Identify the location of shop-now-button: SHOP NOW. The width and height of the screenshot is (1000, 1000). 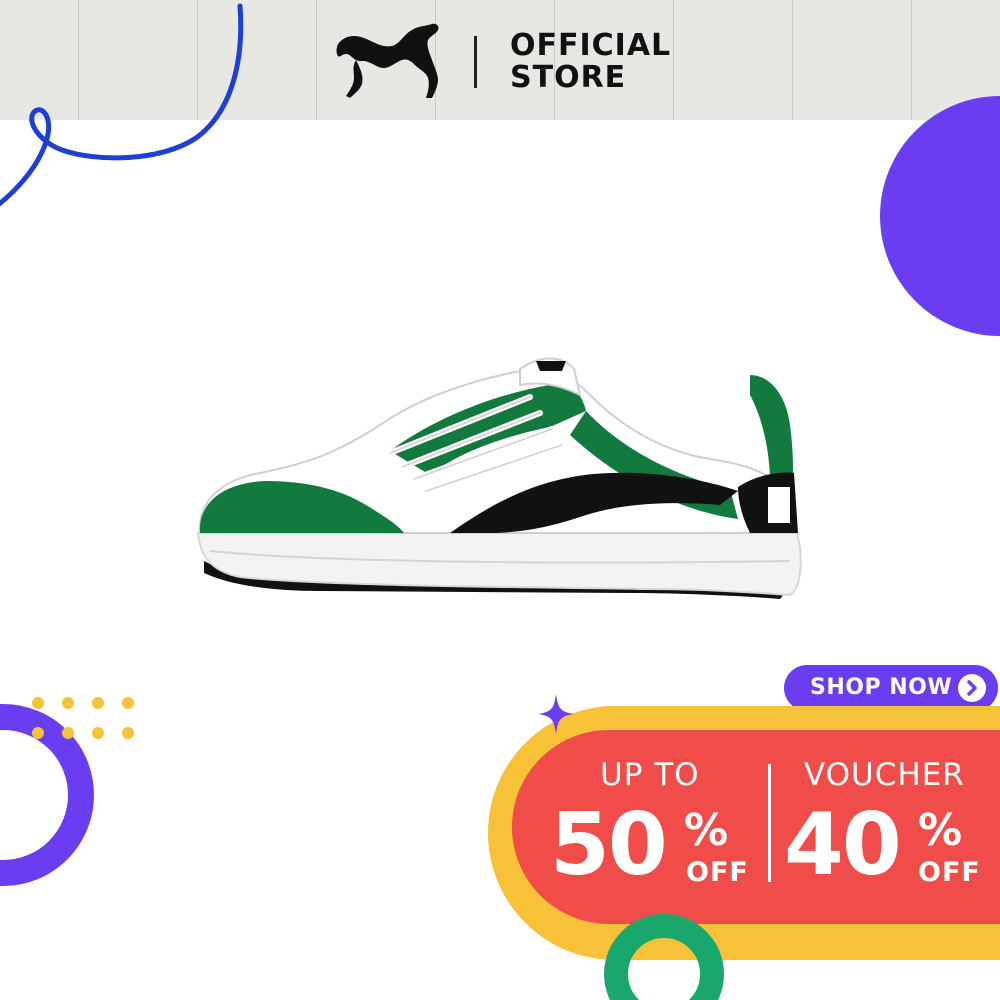
(891, 688).